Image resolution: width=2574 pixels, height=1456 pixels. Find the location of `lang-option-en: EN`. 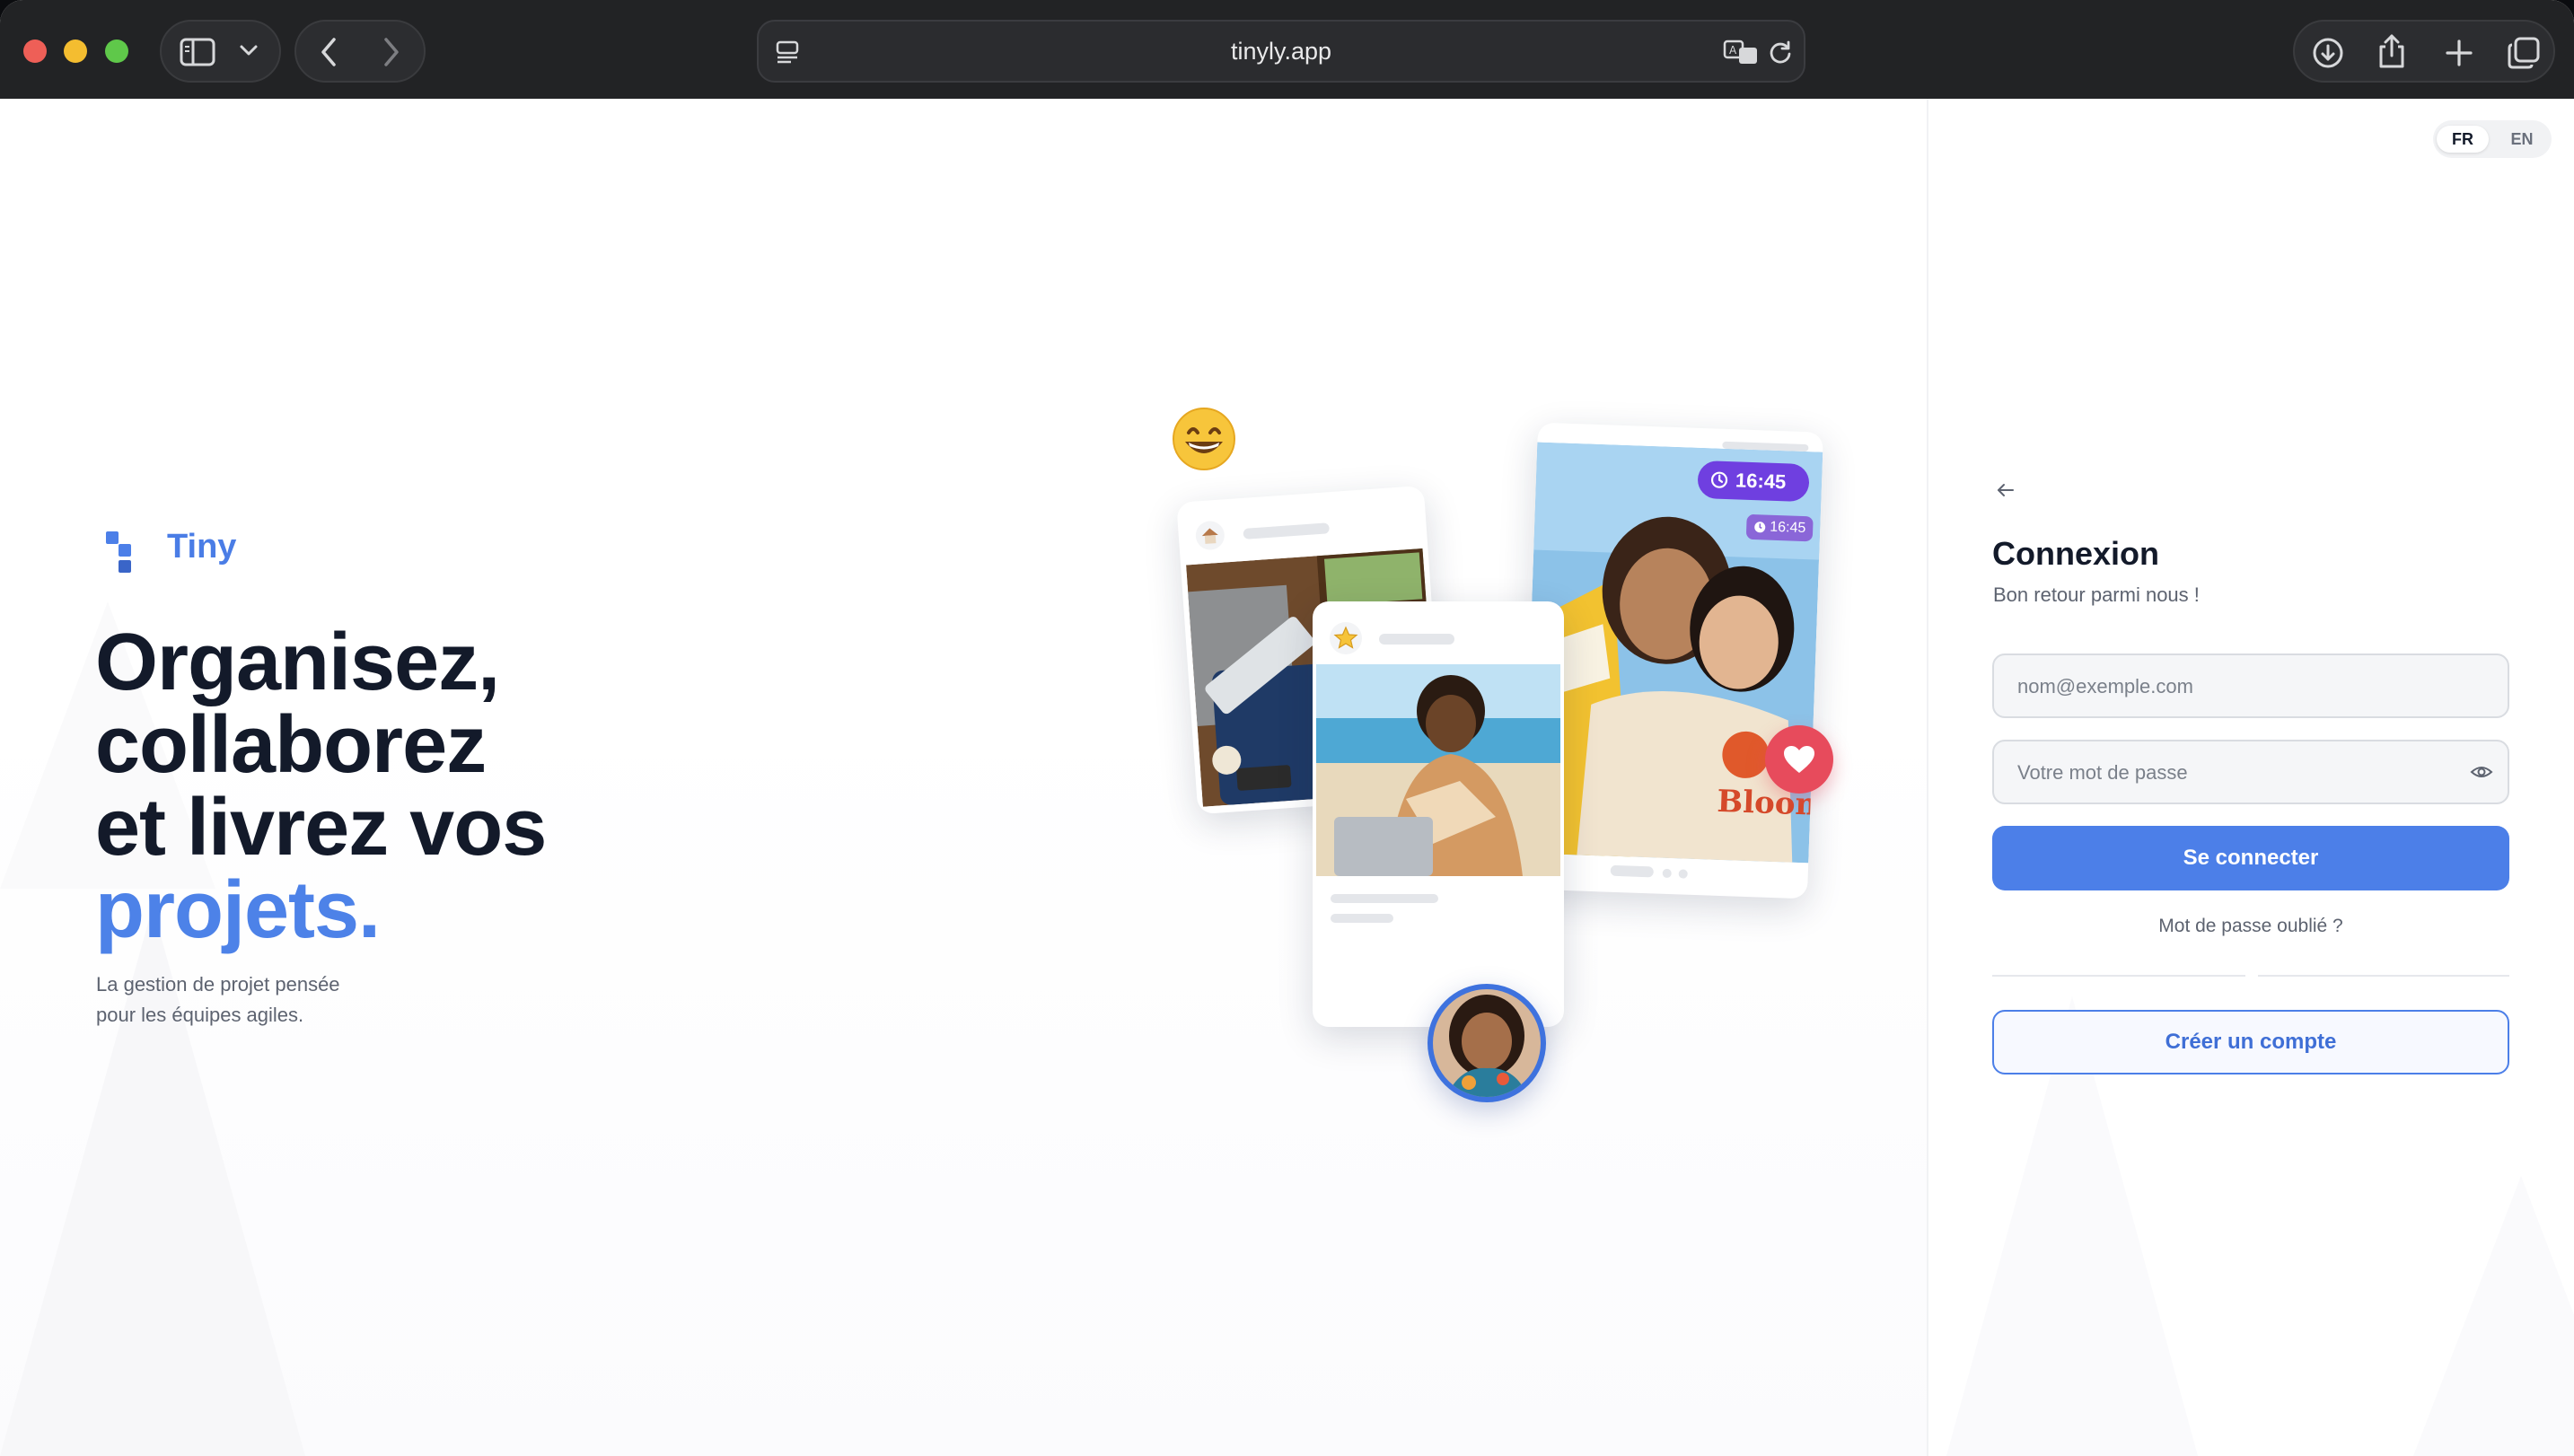

lang-option-en: EN is located at coordinates (2522, 139).